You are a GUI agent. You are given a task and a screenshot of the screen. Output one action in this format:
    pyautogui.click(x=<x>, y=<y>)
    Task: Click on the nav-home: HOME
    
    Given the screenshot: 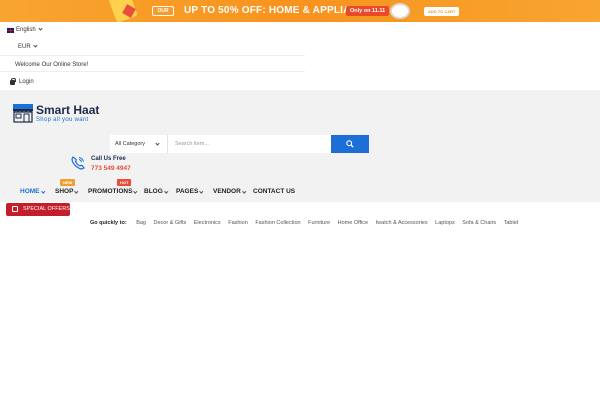 What is the action you would take?
    pyautogui.click(x=32, y=191)
    